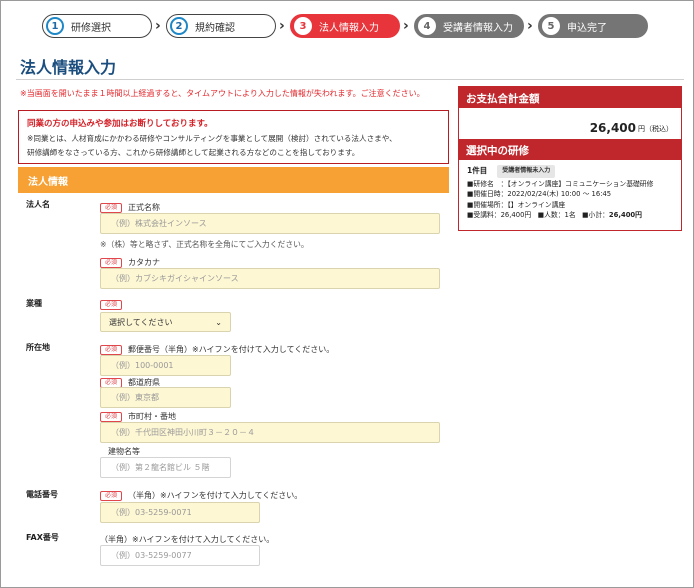  What do you see at coordinates (655, 129) in the screenshot?
I see `total-unit: 円（税込）` at bounding box center [655, 129].